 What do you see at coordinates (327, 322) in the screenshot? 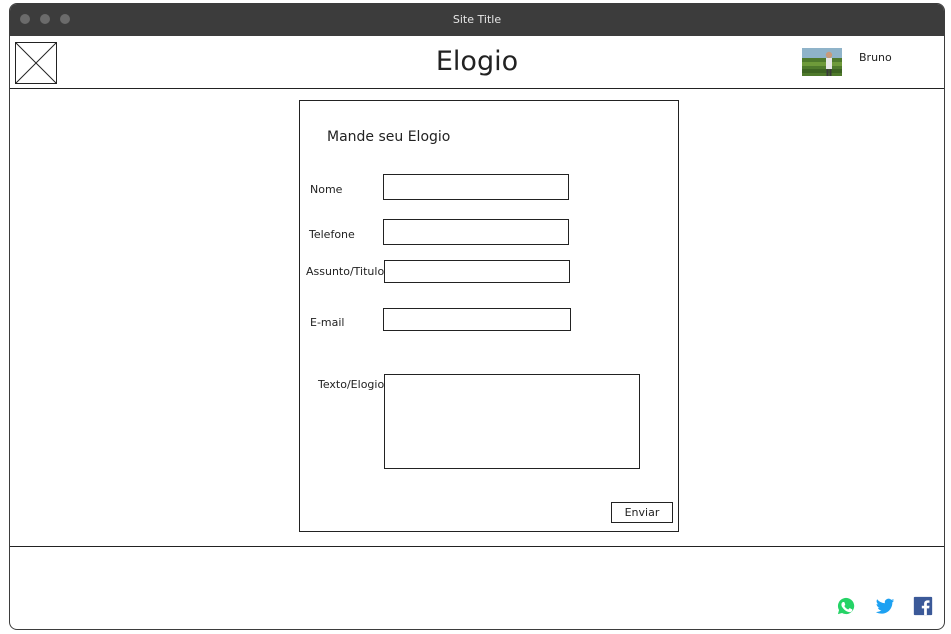
I see `email-label: E-mail` at bounding box center [327, 322].